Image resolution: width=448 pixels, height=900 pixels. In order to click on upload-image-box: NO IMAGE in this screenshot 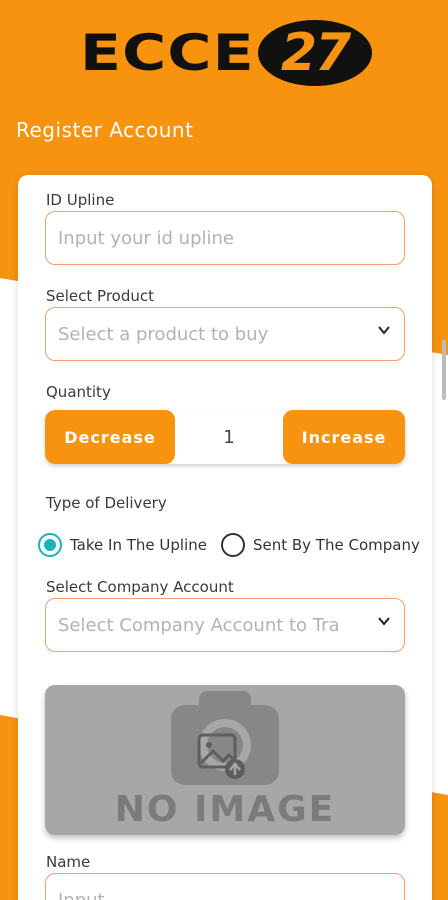, I will do `click(225, 760)`.